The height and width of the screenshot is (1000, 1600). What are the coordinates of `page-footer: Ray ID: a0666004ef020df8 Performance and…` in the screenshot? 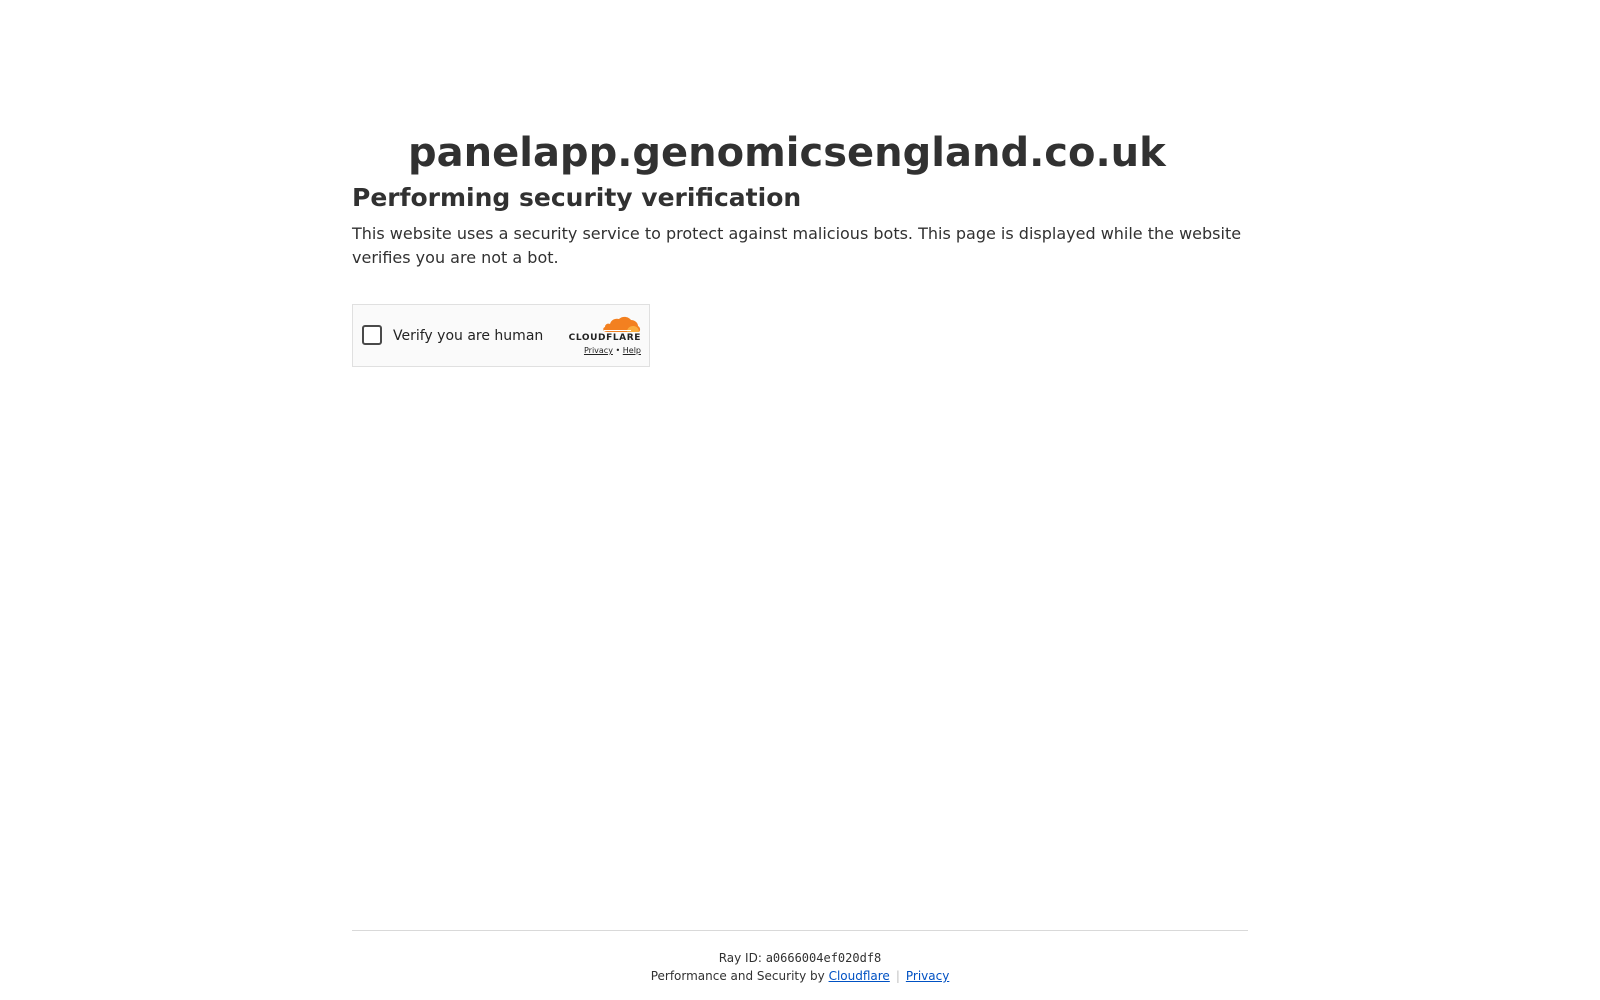 It's located at (800, 957).